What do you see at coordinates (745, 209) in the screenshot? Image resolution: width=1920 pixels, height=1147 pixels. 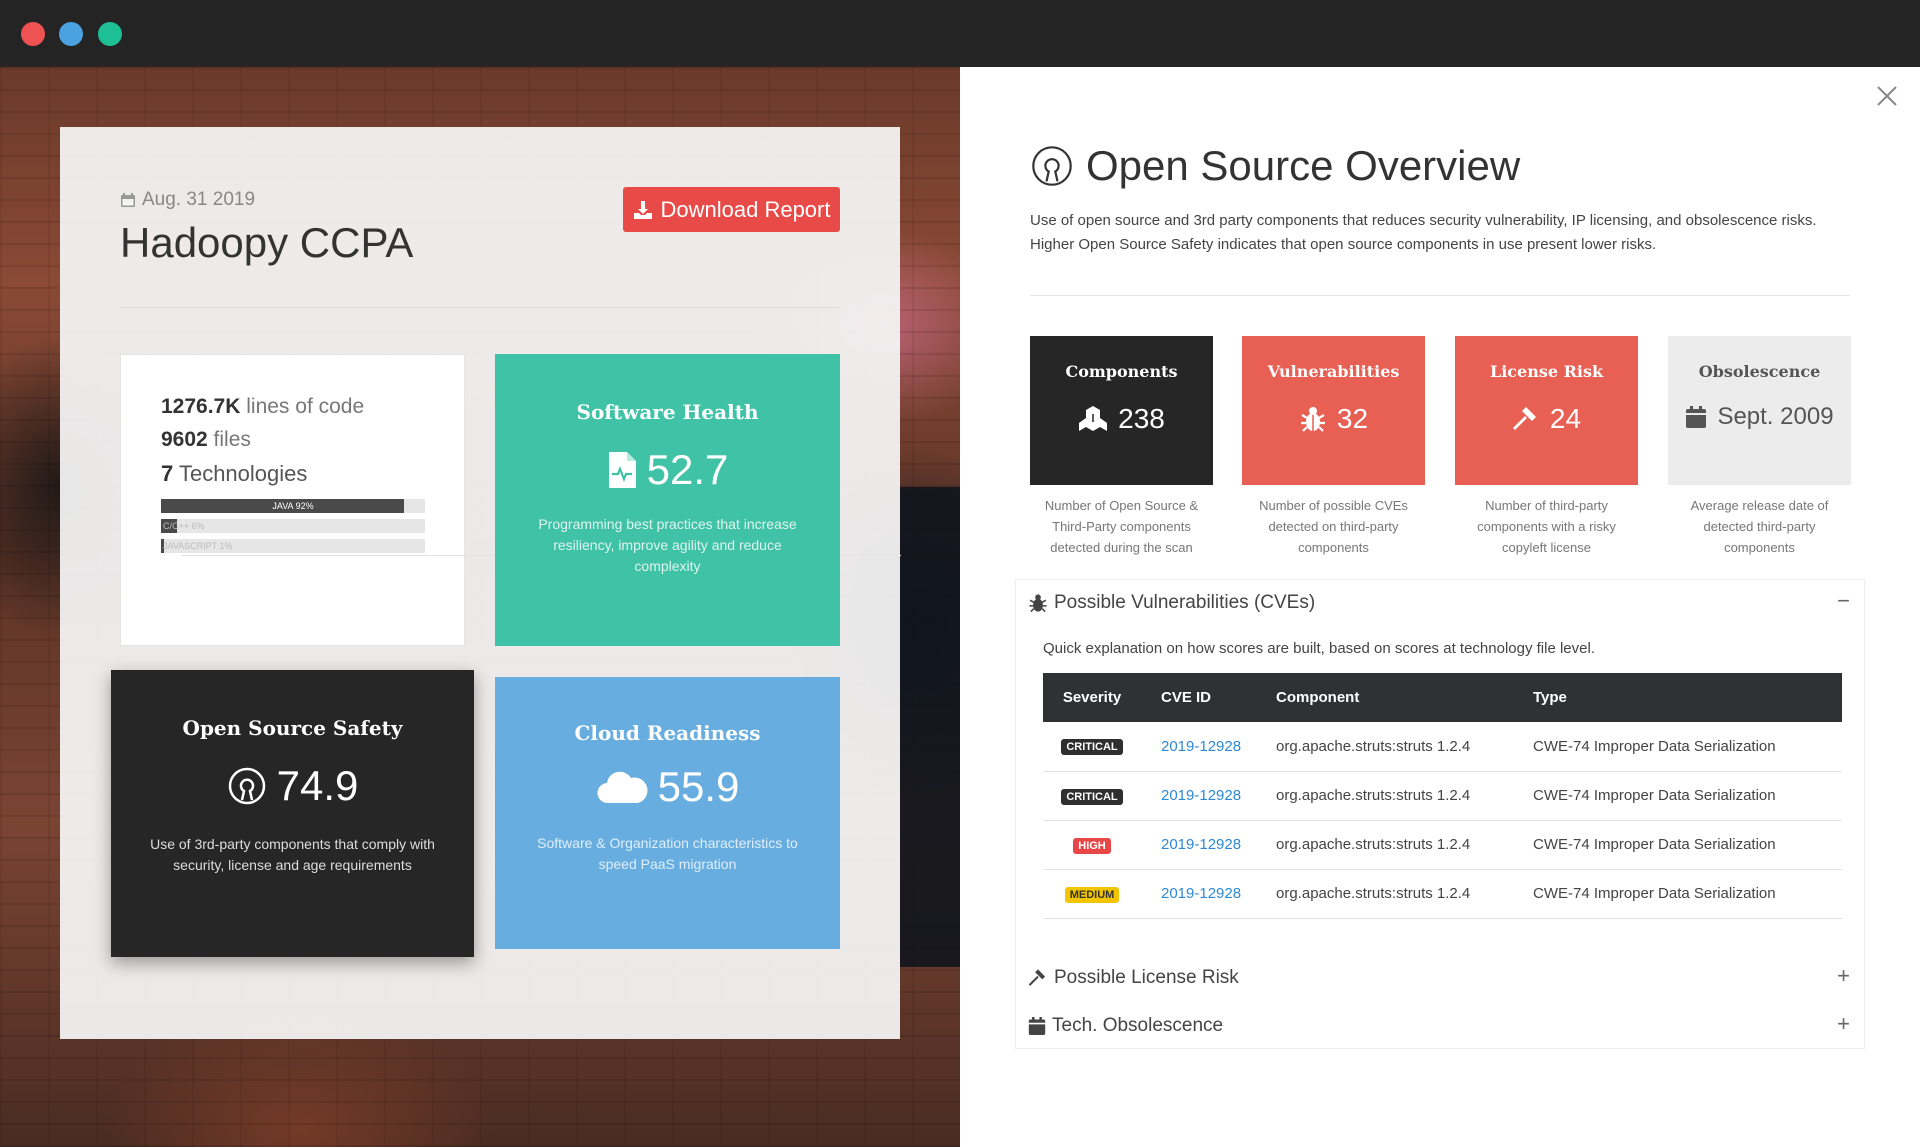 I see `download-report-label: Download Report` at bounding box center [745, 209].